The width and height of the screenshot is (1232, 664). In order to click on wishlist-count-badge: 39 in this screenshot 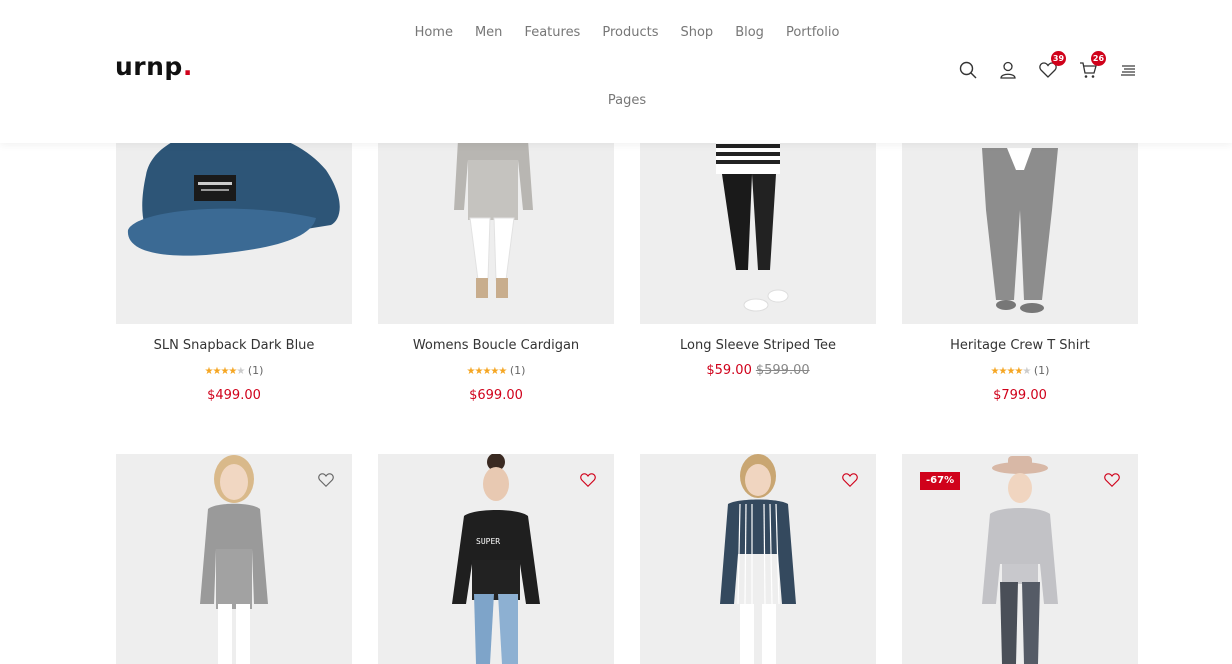, I will do `click(1058, 58)`.